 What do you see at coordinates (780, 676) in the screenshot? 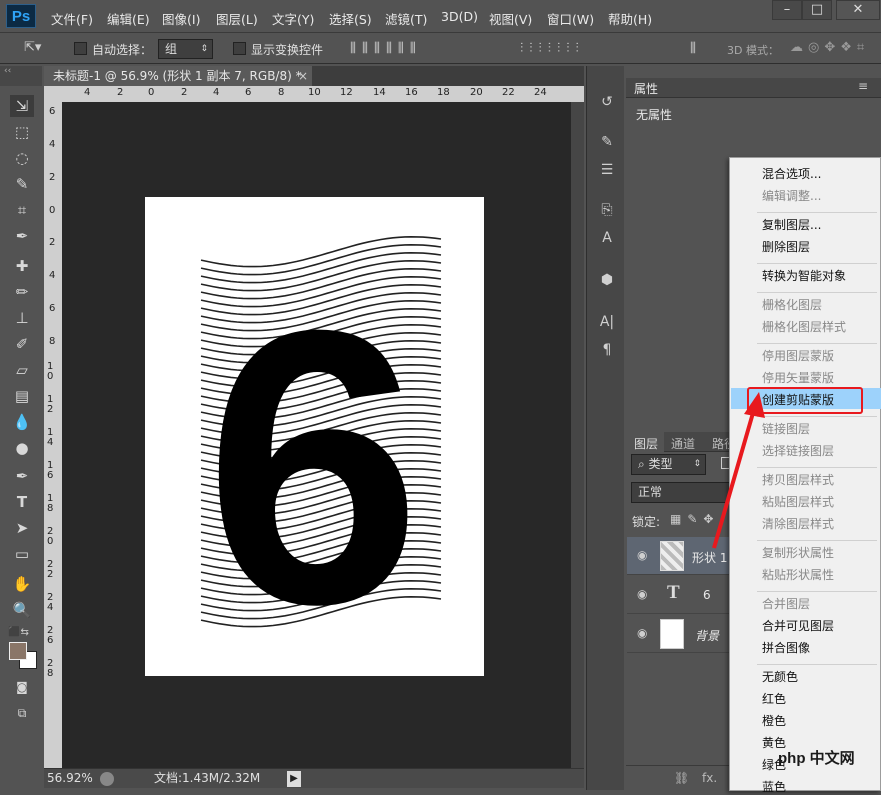
I see `context-menu-item: 无颜色` at bounding box center [780, 676].